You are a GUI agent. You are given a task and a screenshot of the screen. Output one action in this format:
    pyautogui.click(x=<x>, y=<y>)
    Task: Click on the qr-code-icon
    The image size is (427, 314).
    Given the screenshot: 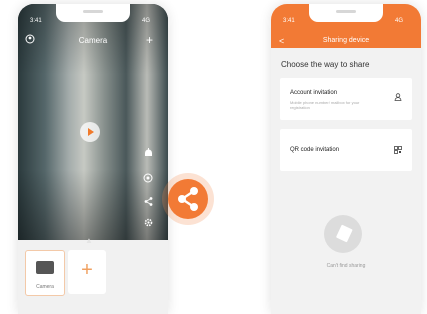 What is the action you would take?
    pyautogui.click(x=398, y=151)
    